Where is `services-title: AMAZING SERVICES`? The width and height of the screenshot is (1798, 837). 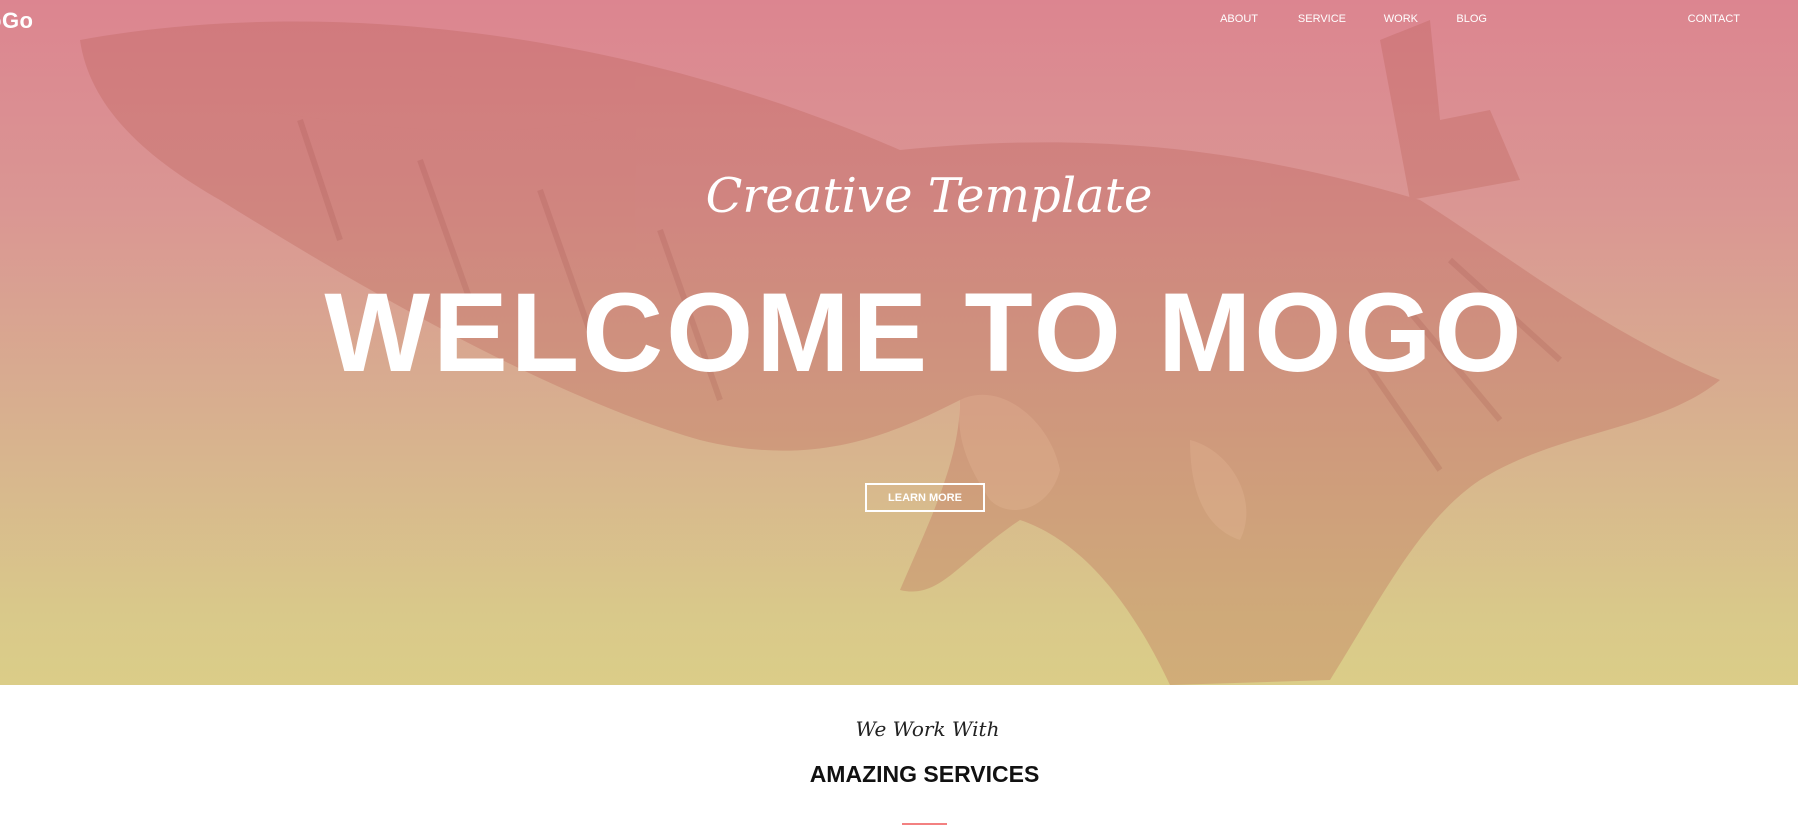
services-title: AMAZING SERVICES is located at coordinates (924, 774).